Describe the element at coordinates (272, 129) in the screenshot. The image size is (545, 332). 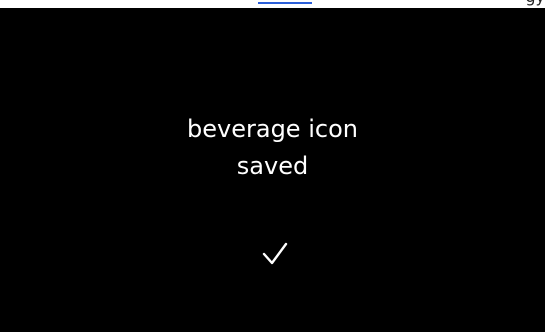
I see `confirmation-line-1: beverage icon` at that location.